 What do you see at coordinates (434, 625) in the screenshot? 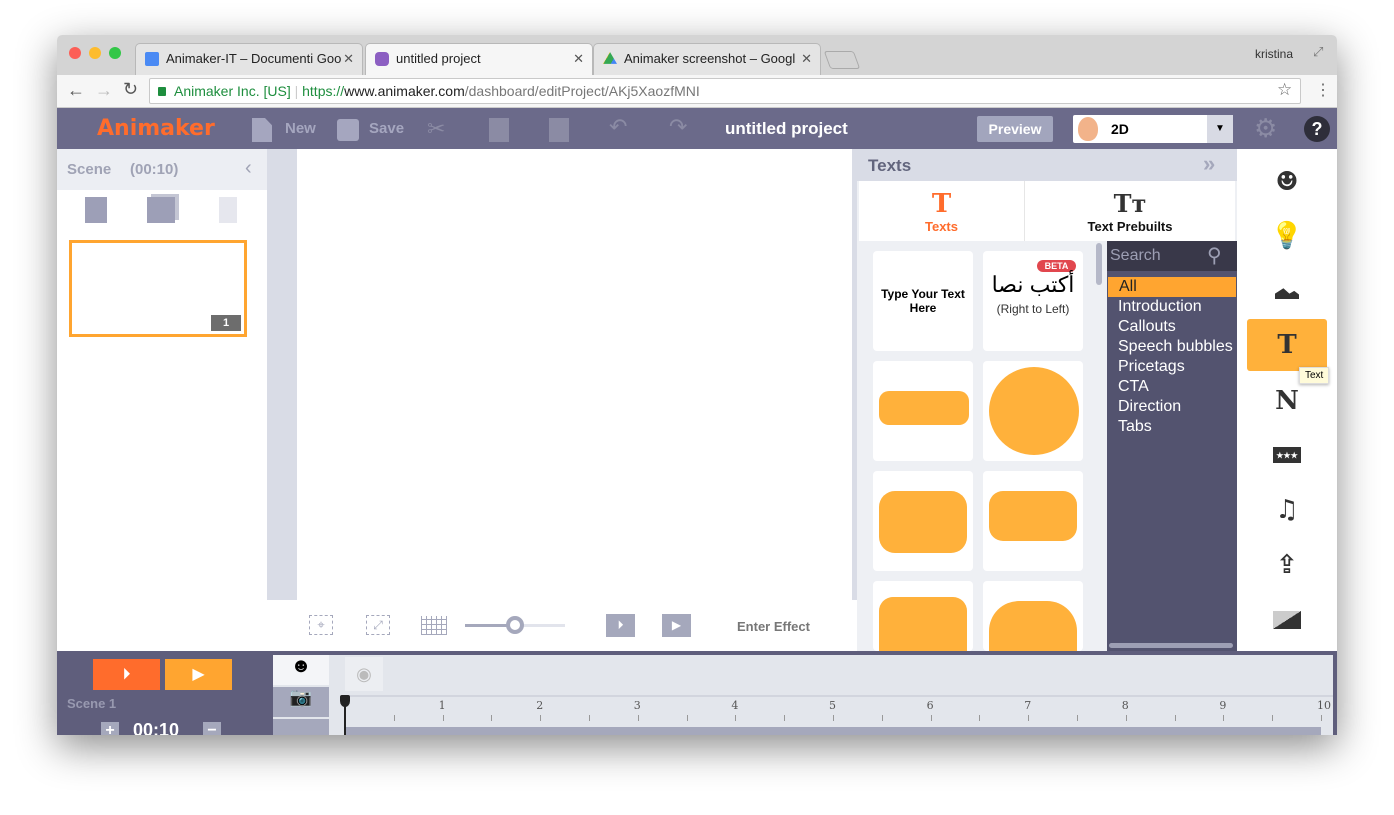
I see `grid-icon` at bounding box center [434, 625].